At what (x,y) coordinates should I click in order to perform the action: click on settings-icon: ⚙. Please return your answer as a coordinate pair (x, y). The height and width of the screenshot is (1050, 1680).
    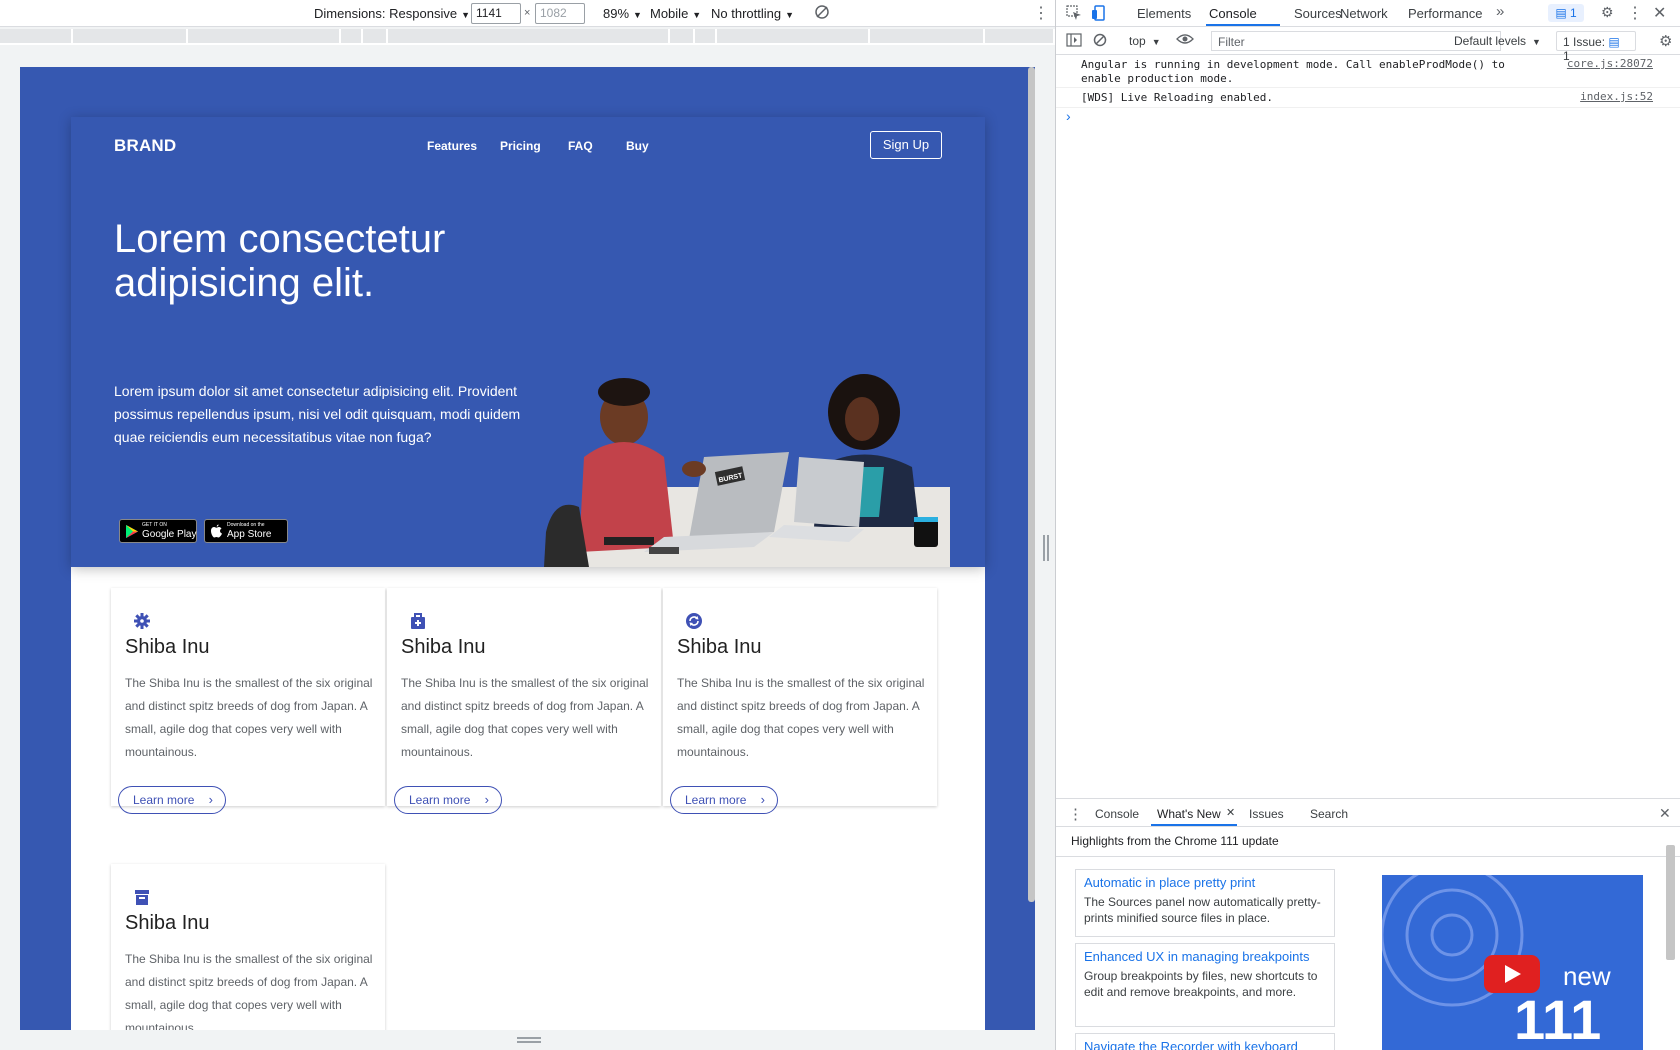
    Looking at the image, I should click on (1607, 12).